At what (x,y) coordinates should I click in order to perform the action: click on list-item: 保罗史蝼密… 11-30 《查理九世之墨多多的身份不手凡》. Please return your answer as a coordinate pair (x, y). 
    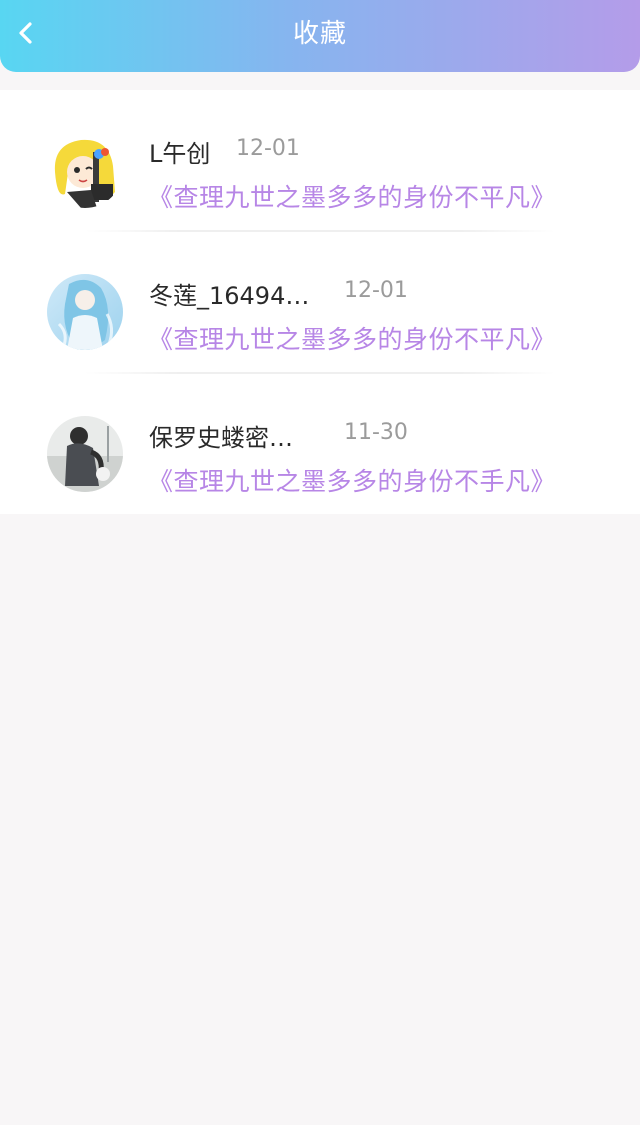
    Looking at the image, I should click on (320, 445).